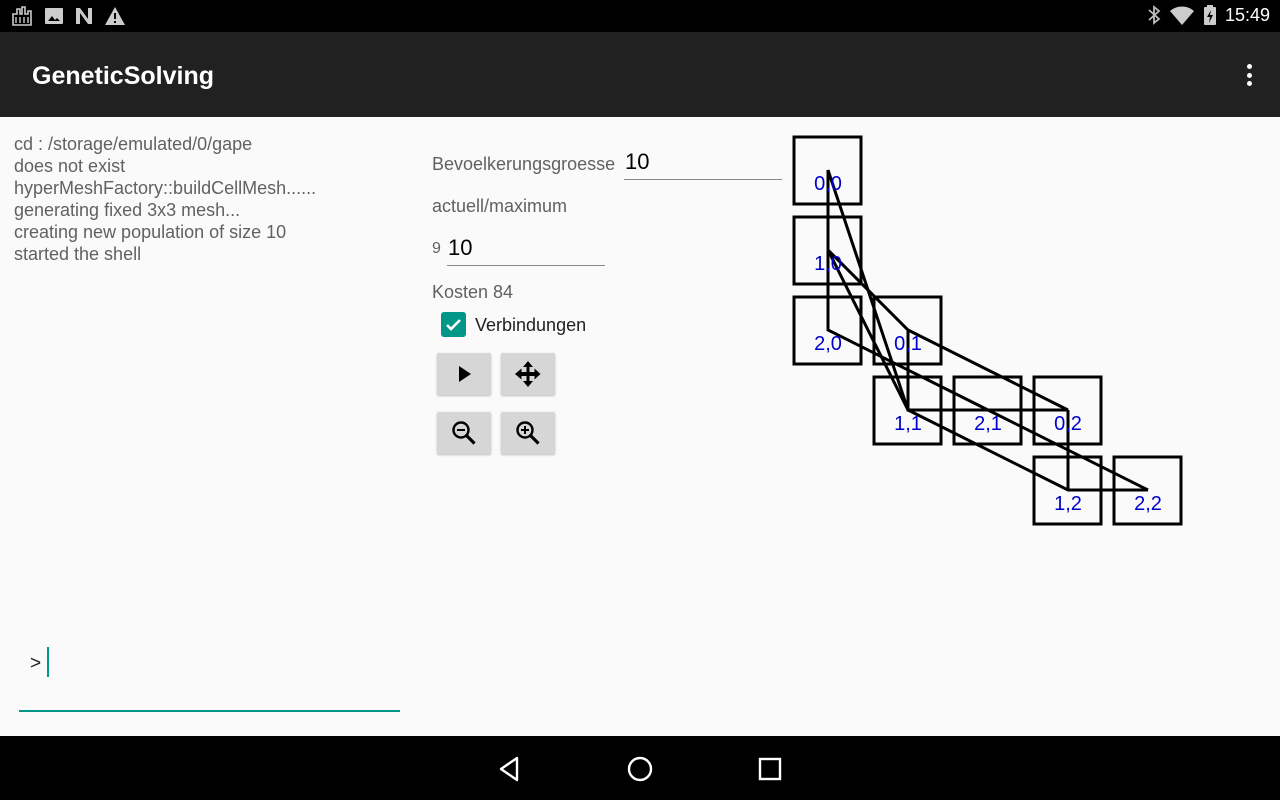 This screenshot has width=1280, height=800. What do you see at coordinates (150, 232) in the screenshot?
I see `log-line: creating new population of size 10` at bounding box center [150, 232].